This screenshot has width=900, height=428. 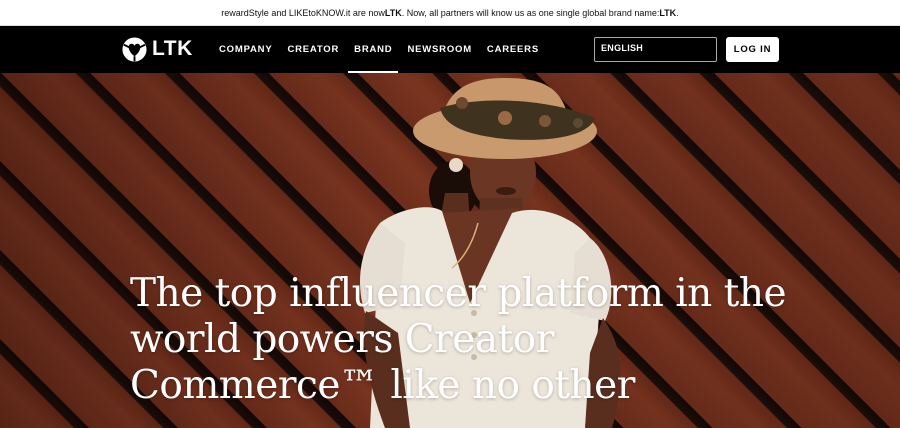 What do you see at coordinates (373, 49) in the screenshot?
I see `nav-link-brand: BRAND` at bounding box center [373, 49].